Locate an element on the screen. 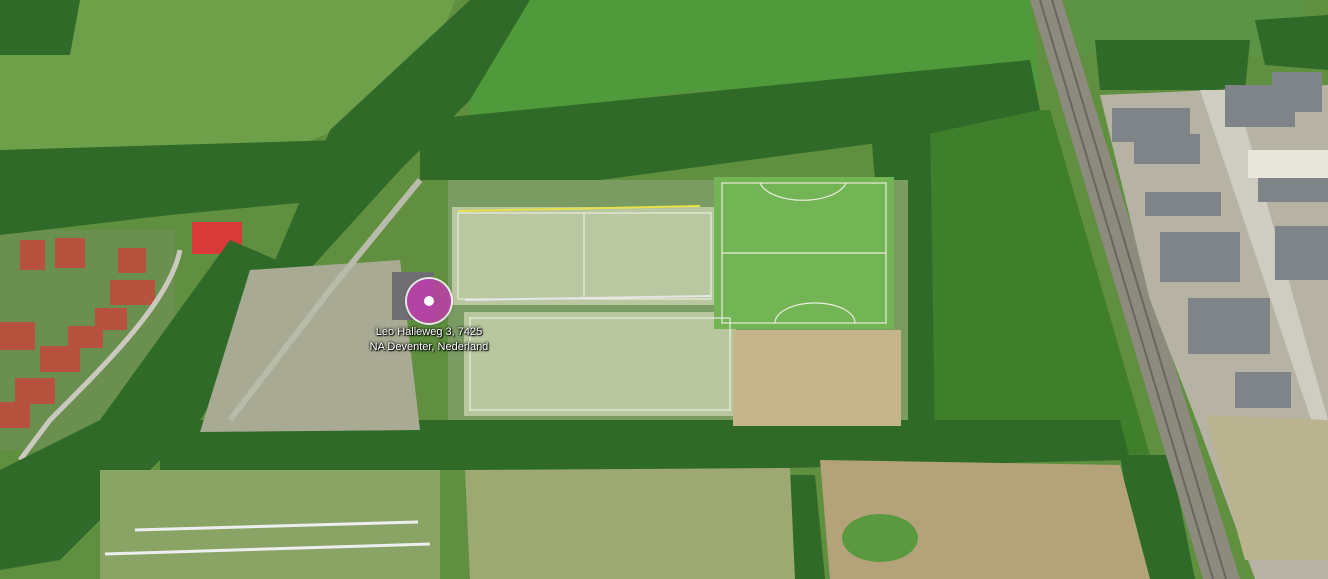 This screenshot has height=579, width=1328. sports-complex is located at coordinates (678, 301).